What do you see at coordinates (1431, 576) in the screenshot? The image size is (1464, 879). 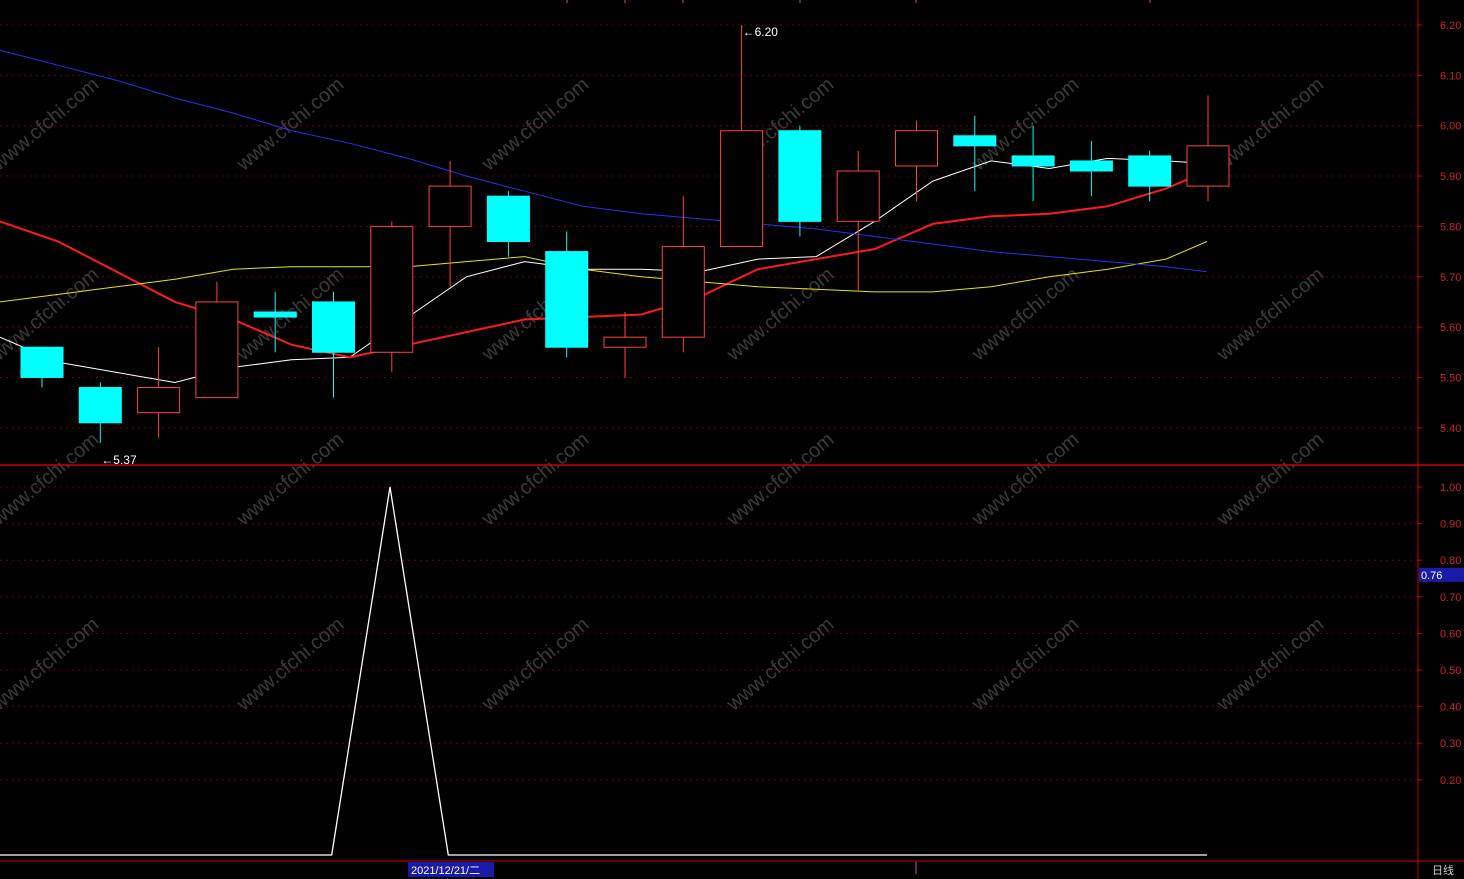 I see `current-value-label: 0.76` at bounding box center [1431, 576].